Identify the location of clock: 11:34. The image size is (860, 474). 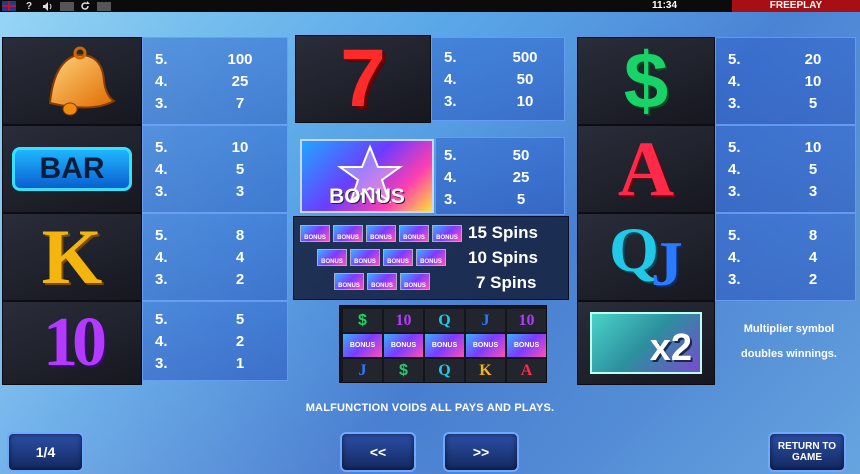
(665, 5).